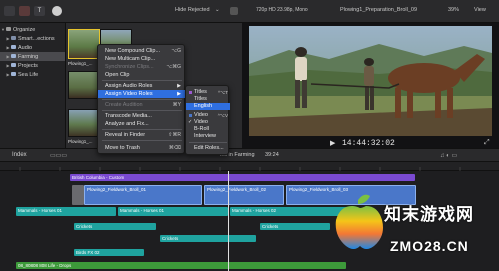 This screenshot has height=271, width=499. I want to click on photos-icon, so click(24, 11).